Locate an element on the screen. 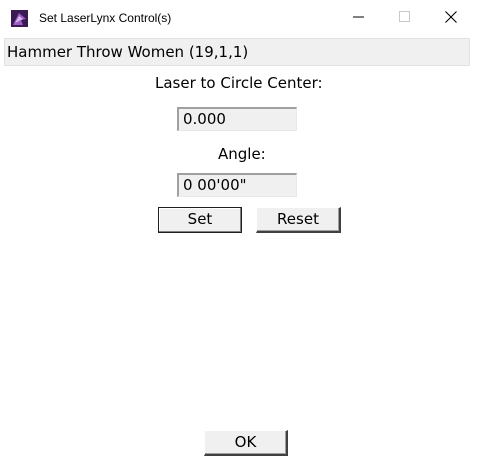 The height and width of the screenshot is (462, 478). close-icon is located at coordinates (451, 19).